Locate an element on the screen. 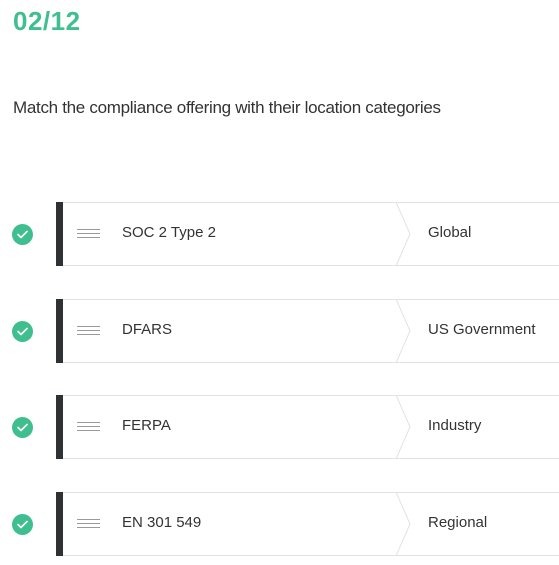 This screenshot has width=559, height=565. match-row: DFARS US Government is located at coordinates (279, 330).